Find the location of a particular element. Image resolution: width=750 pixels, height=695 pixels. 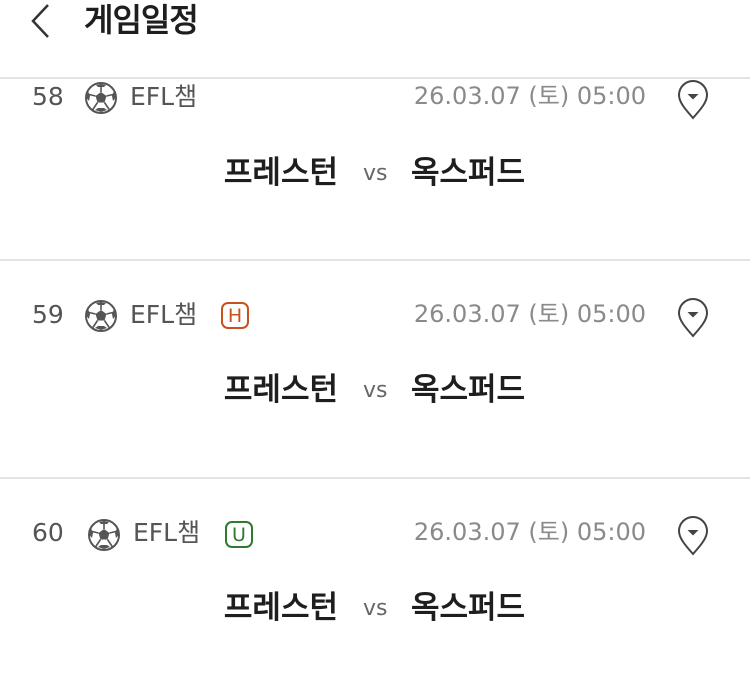

handicap-badge: H is located at coordinates (235, 315).